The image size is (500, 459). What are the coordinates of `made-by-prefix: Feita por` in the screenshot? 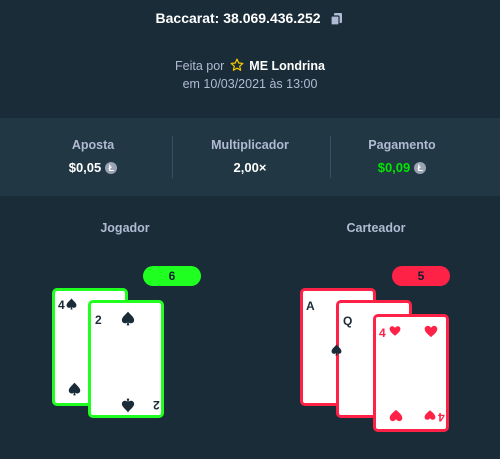 It's located at (199, 66).